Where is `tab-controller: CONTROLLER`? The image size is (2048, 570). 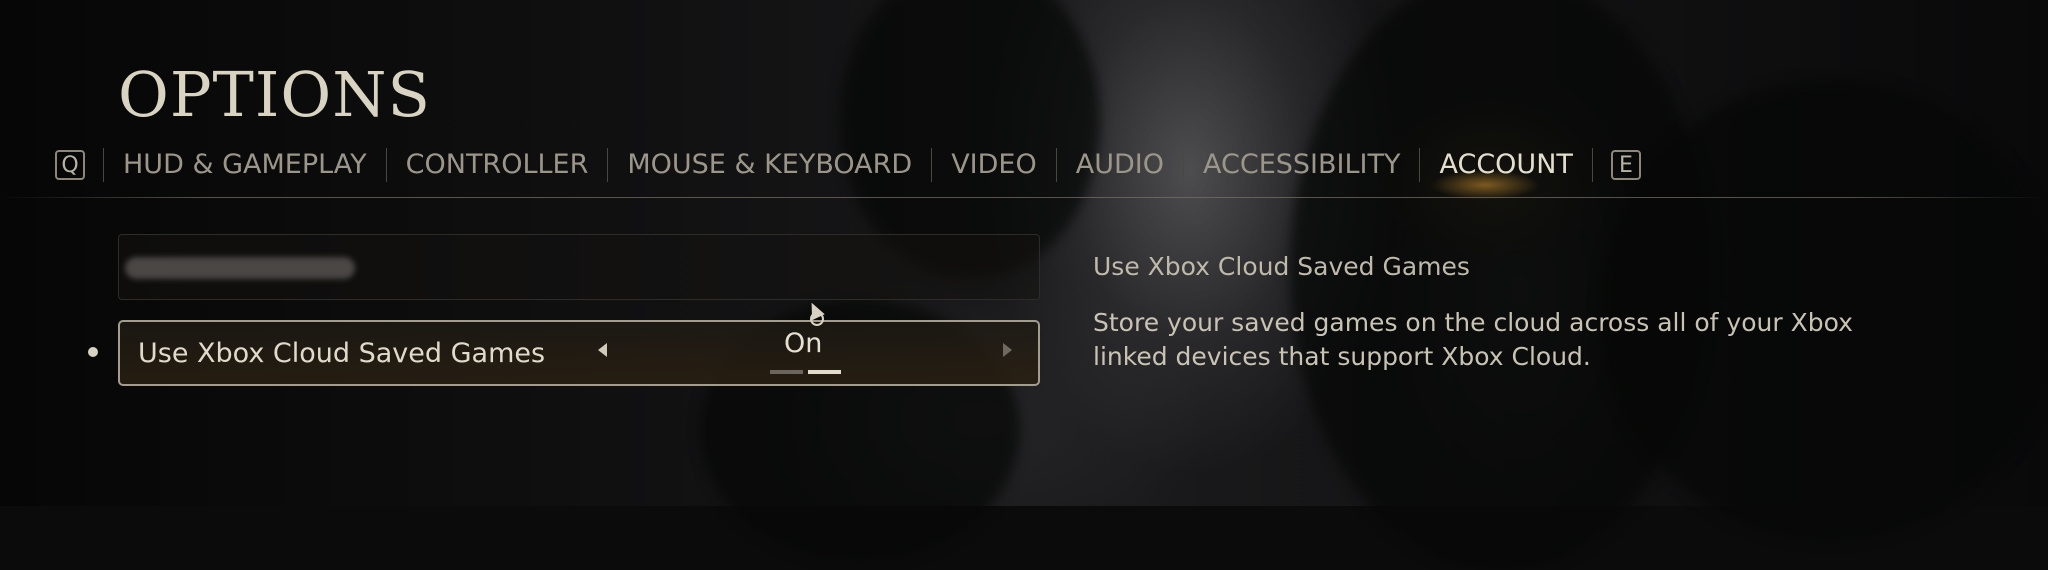
tab-controller: CONTROLLER is located at coordinates (498, 165).